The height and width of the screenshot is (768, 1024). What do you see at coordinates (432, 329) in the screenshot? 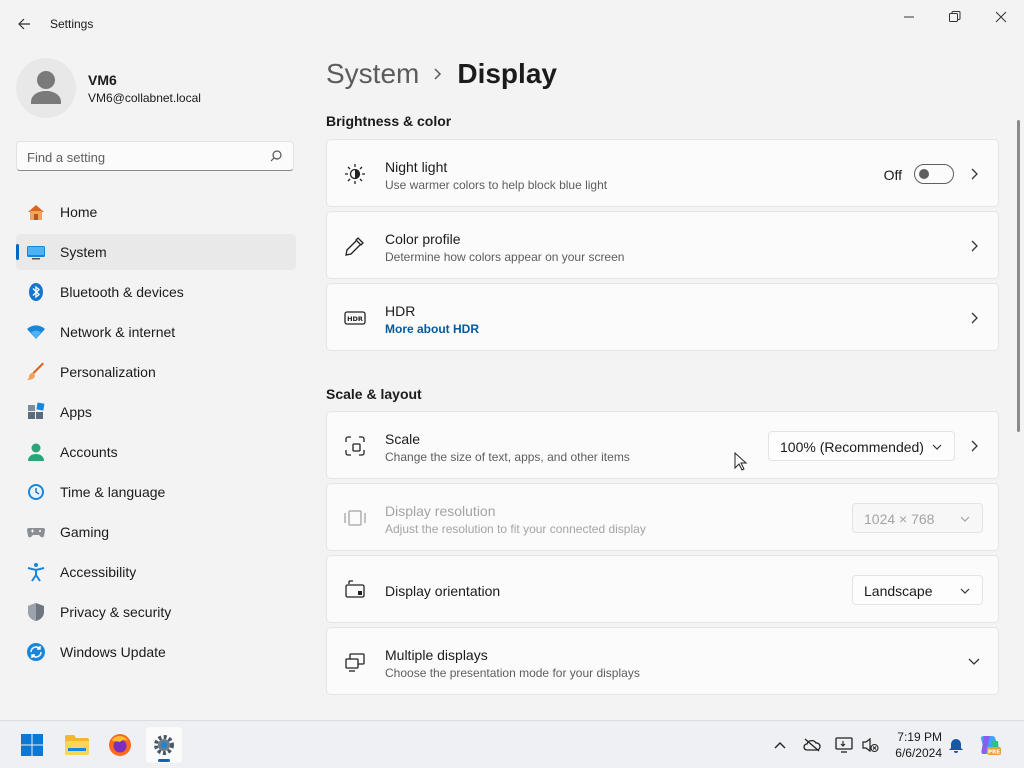
I see `hdr-more-link: More about HDR` at bounding box center [432, 329].